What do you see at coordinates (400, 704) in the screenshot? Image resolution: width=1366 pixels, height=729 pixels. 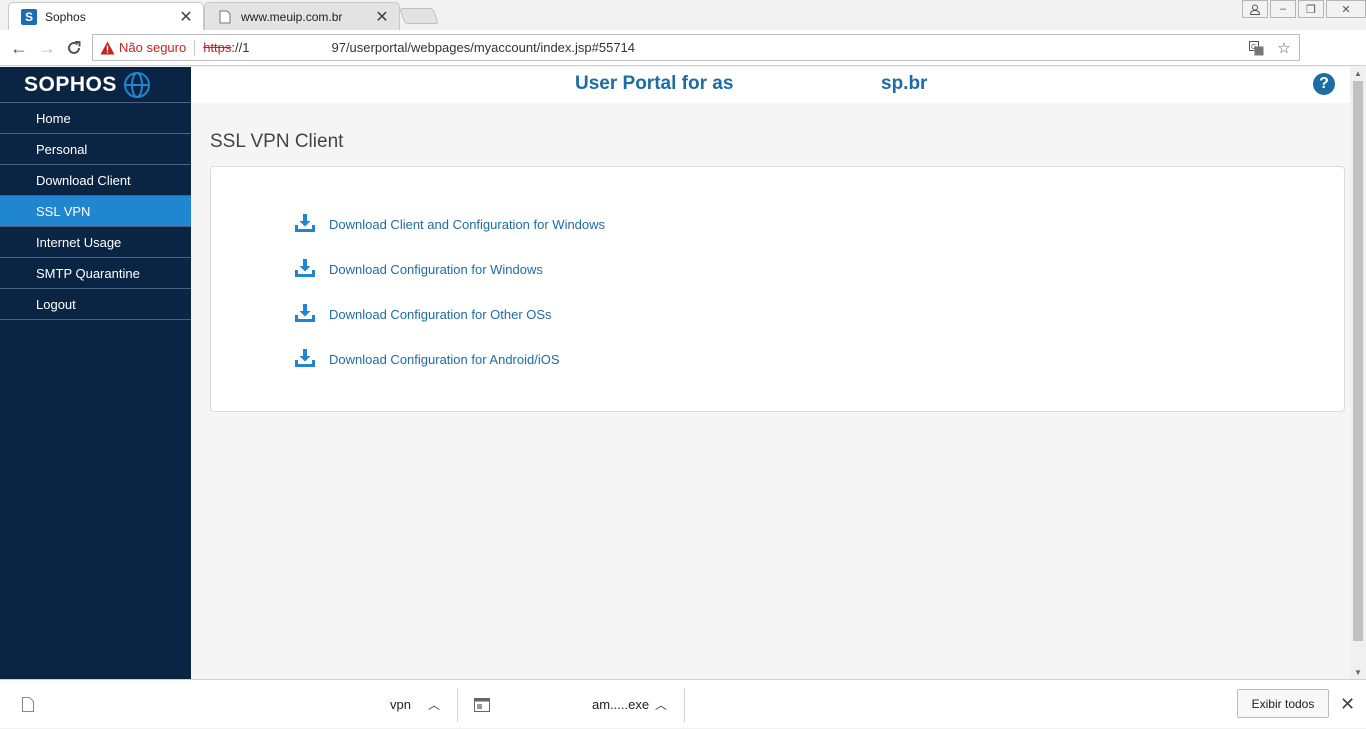 I see `download-file-name: vpn` at bounding box center [400, 704].